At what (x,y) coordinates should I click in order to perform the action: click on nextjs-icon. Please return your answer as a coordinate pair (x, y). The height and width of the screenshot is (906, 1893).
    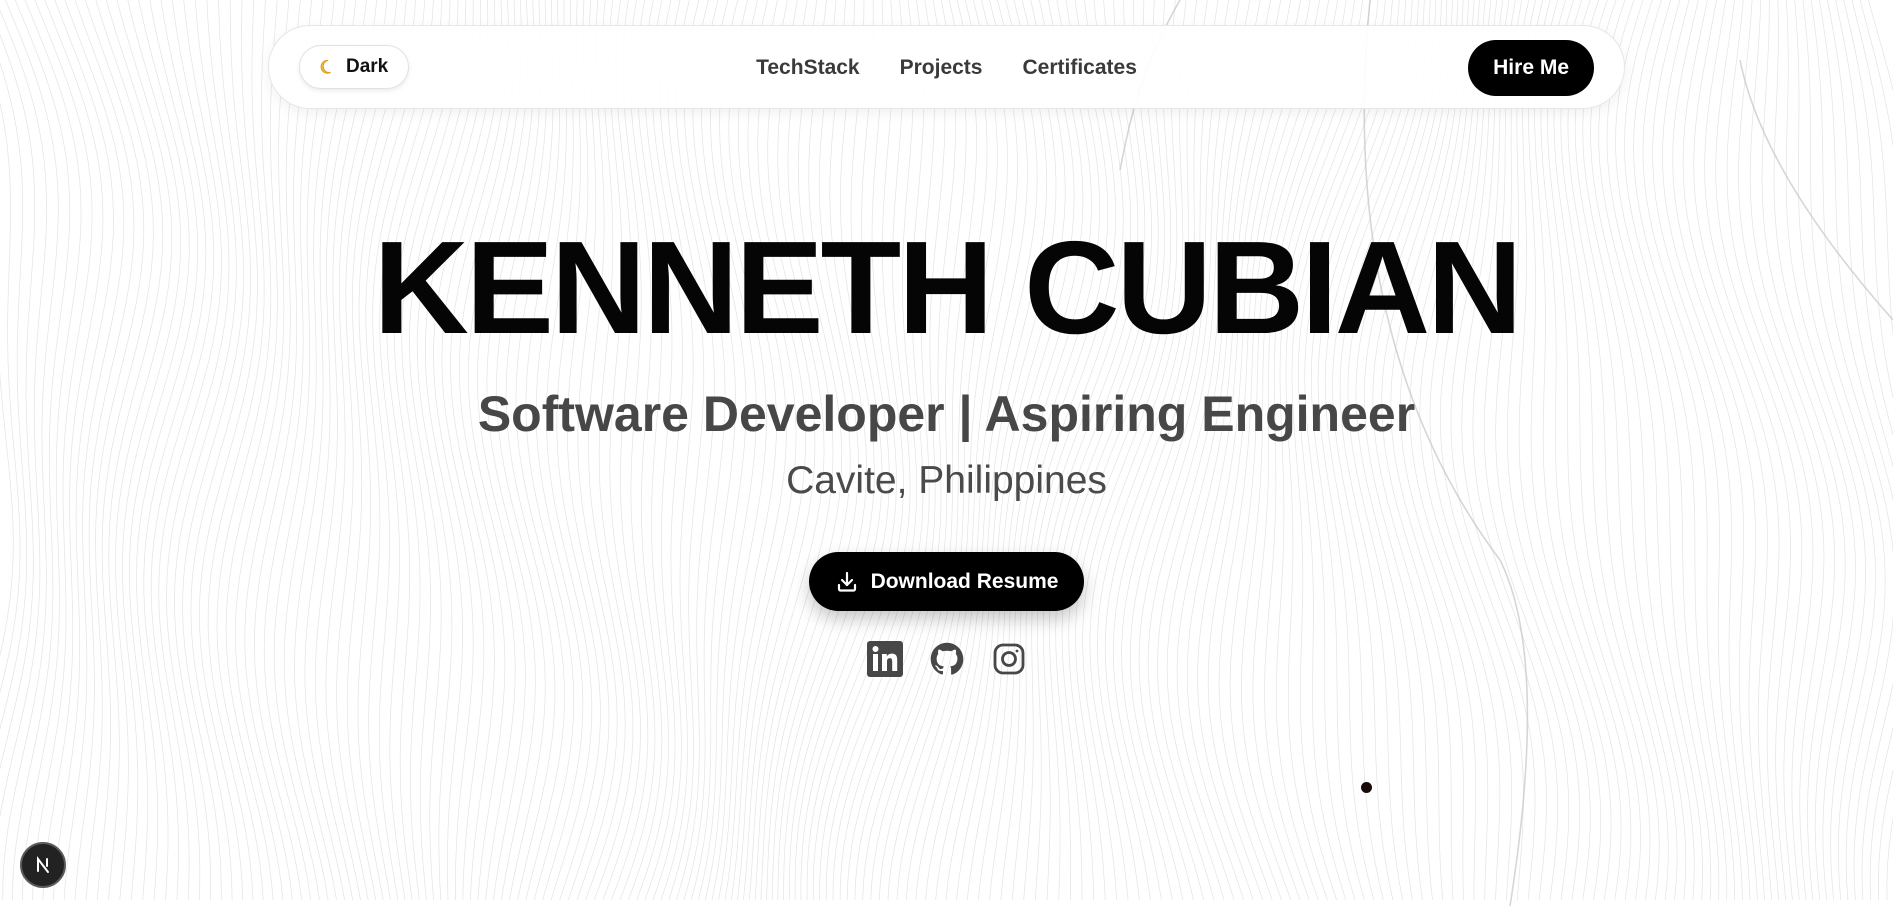
    Looking at the image, I should click on (43, 865).